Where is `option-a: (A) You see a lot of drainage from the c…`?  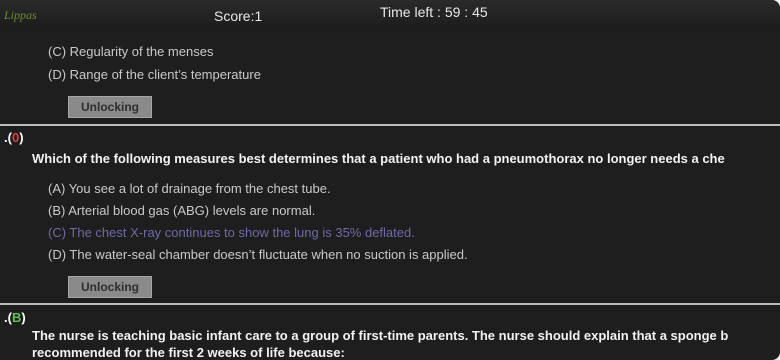
option-a: (A) You see a lot of drainage from the c… is located at coordinates (189, 188).